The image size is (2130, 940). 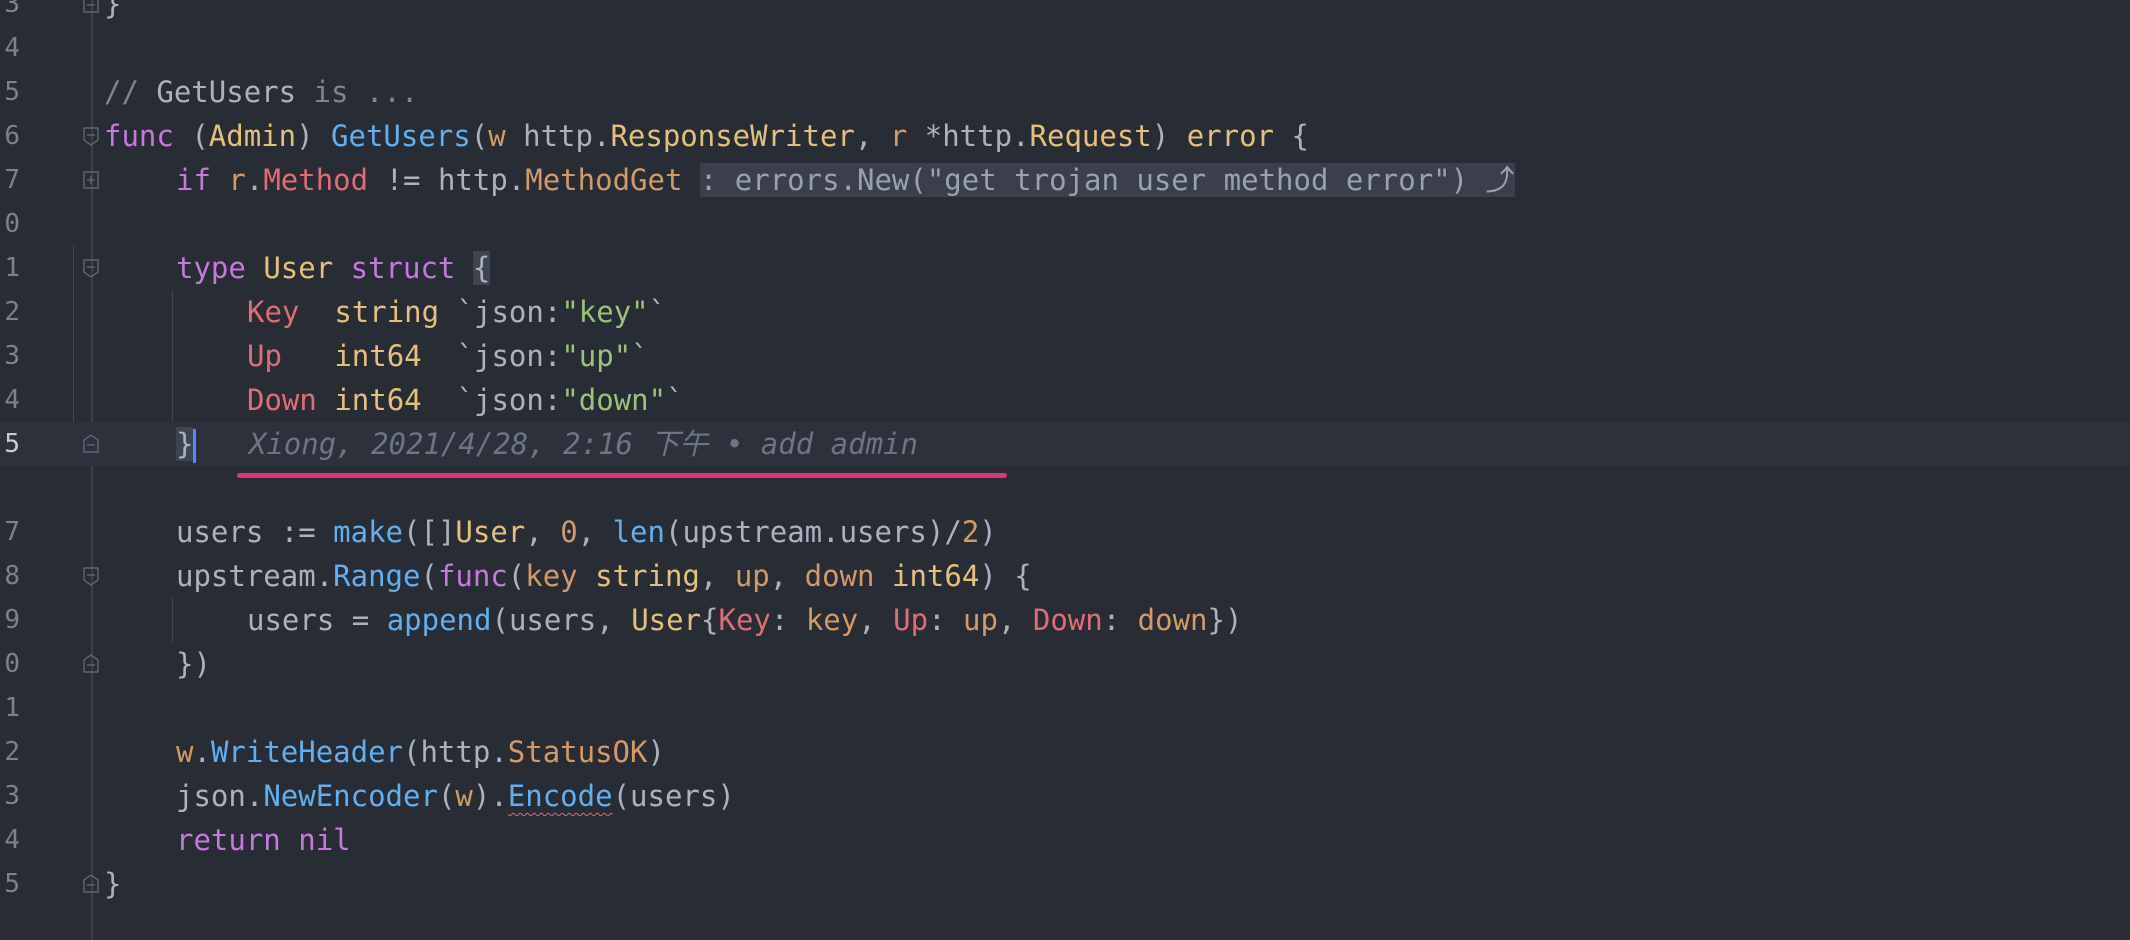 What do you see at coordinates (457, 312) in the screenshot?
I see `code-text: Key string `json:"key"`` at bounding box center [457, 312].